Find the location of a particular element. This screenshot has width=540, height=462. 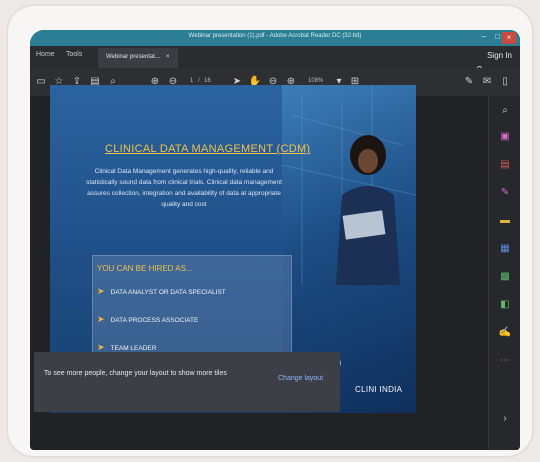

minimize-icon: – is located at coordinates (484, 36).